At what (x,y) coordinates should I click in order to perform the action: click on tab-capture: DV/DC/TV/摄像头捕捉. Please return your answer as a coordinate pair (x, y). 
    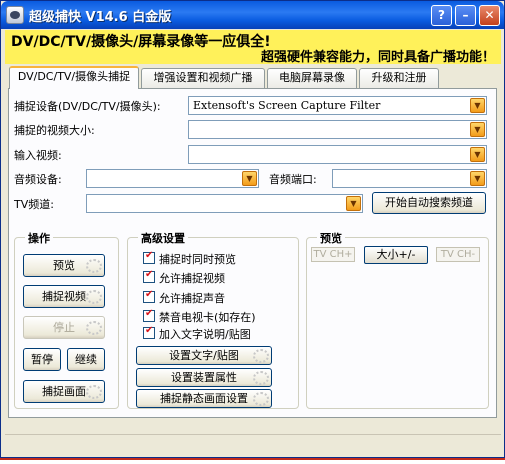
    Looking at the image, I should click on (74, 77).